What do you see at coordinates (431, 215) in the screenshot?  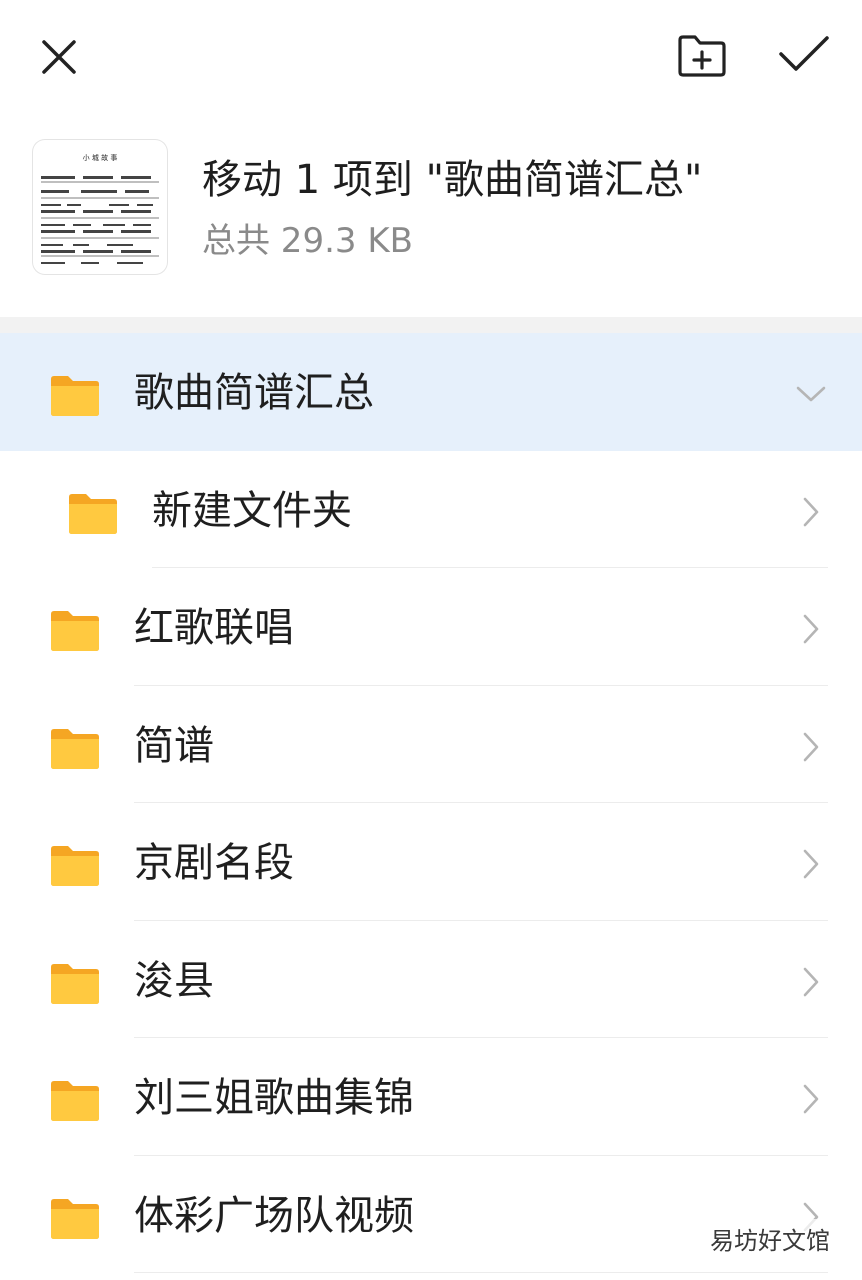 I see `move-summary: 小 城 故 事 移动 1 项到 "歌曲简谱汇总" 总共 29.3 KB` at bounding box center [431, 215].